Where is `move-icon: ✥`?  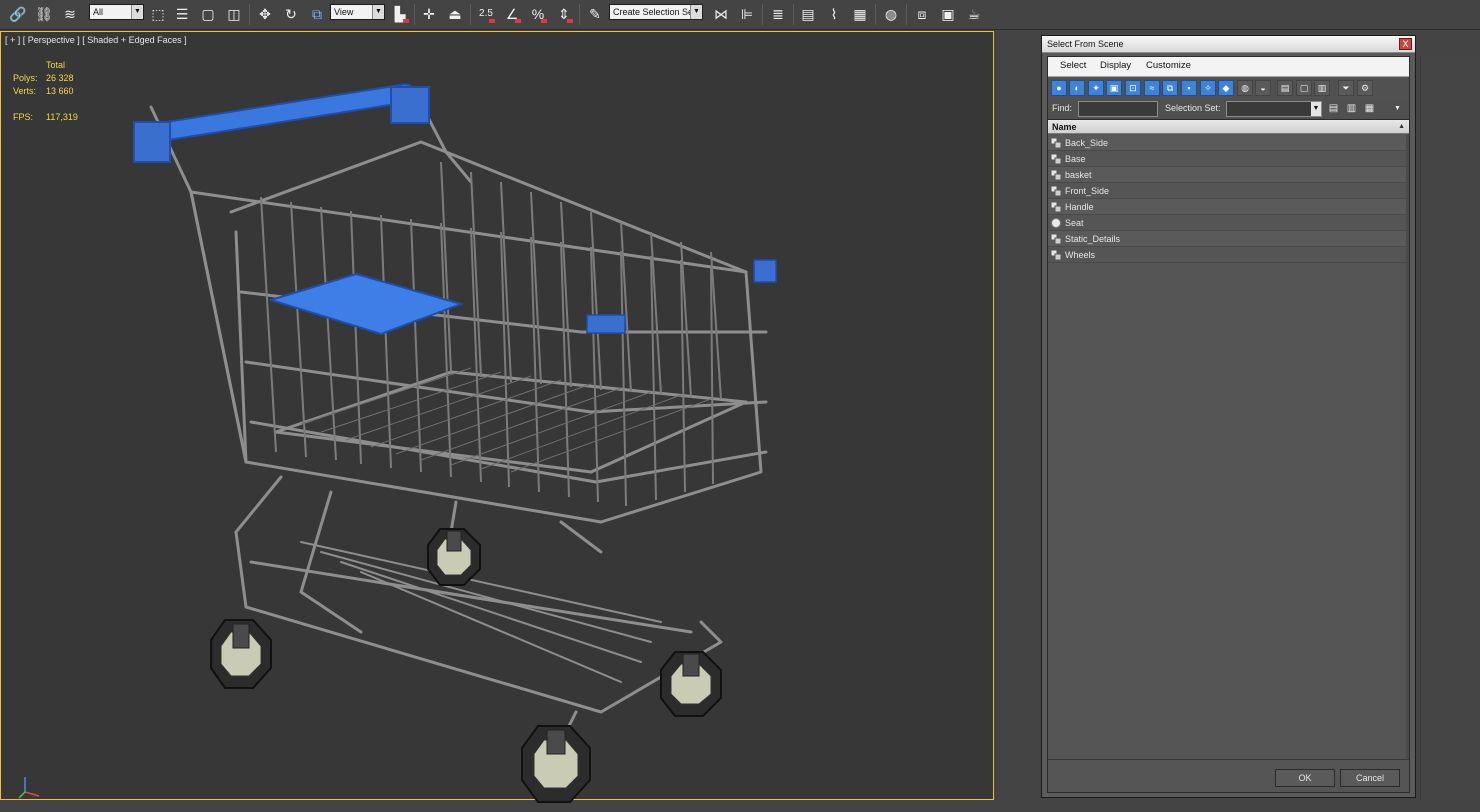 move-icon: ✥ is located at coordinates (265, 14).